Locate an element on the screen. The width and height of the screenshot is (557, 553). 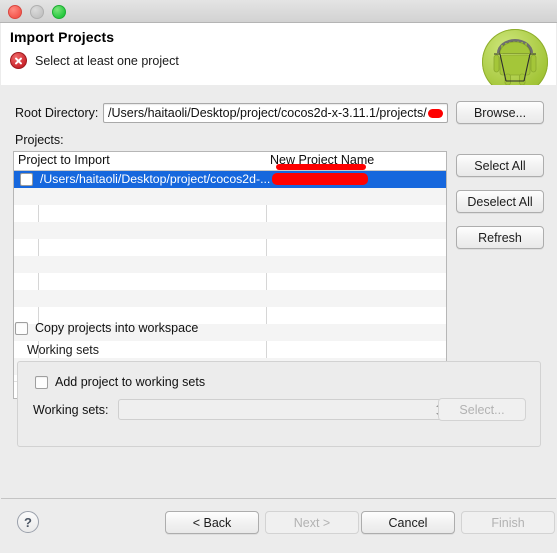
minimize-window-button is located at coordinates (37, 12).